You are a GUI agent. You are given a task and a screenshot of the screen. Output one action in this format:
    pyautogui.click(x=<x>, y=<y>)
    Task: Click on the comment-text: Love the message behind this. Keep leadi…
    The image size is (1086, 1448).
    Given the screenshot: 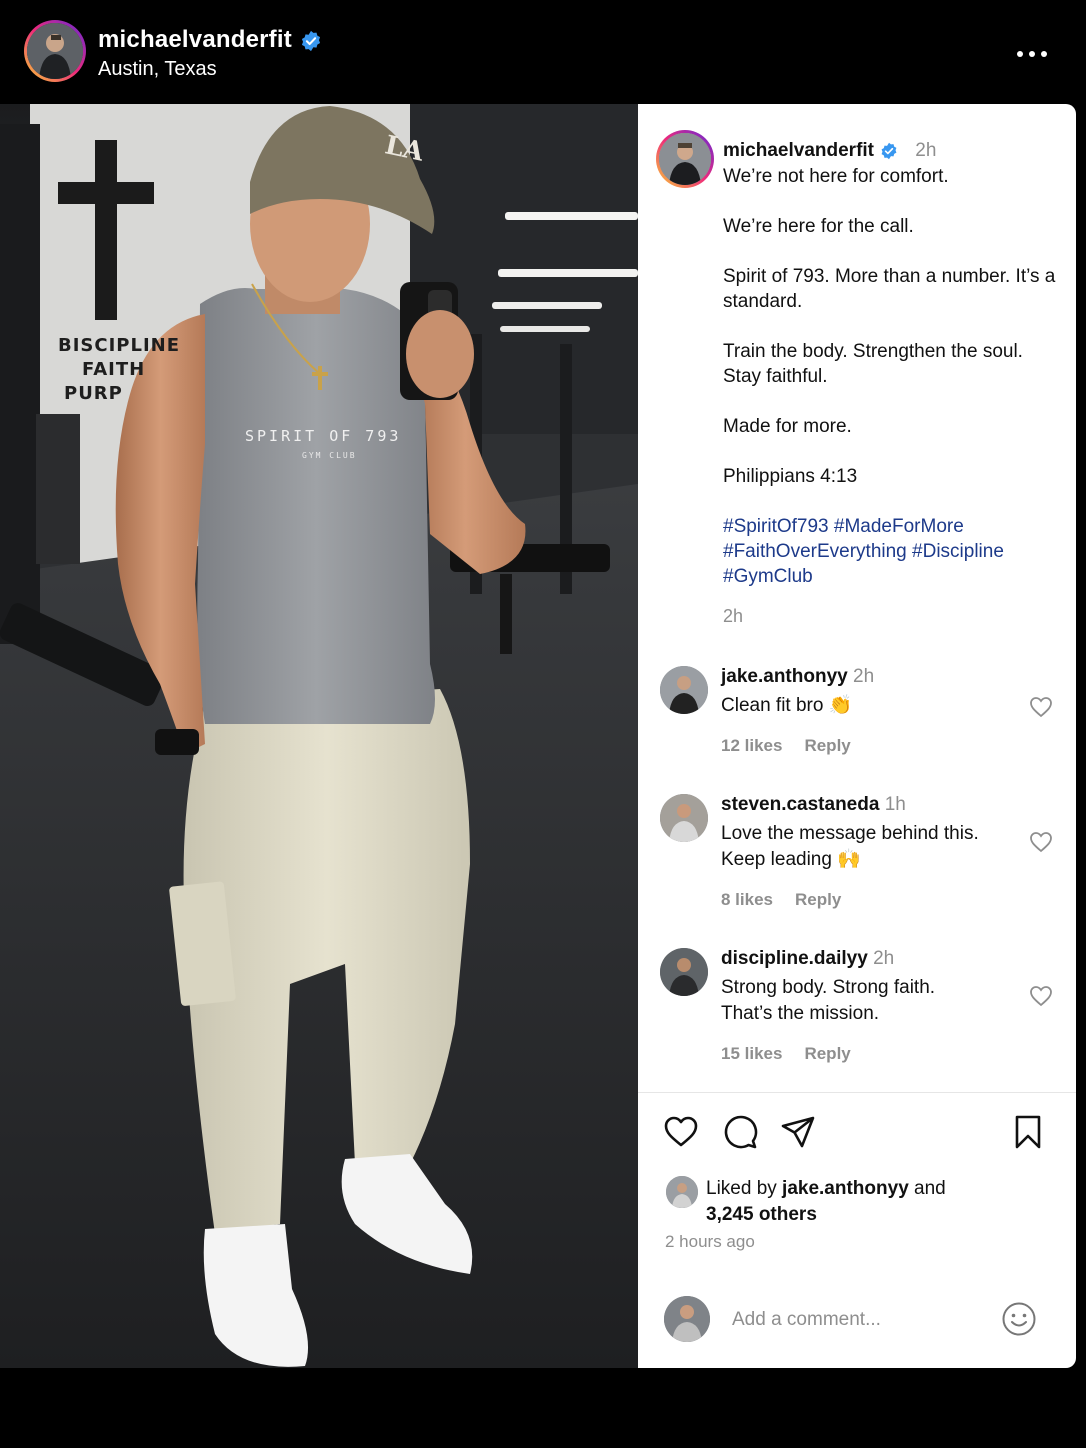 What is the action you would take?
    pyautogui.click(x=850, y=846)
    